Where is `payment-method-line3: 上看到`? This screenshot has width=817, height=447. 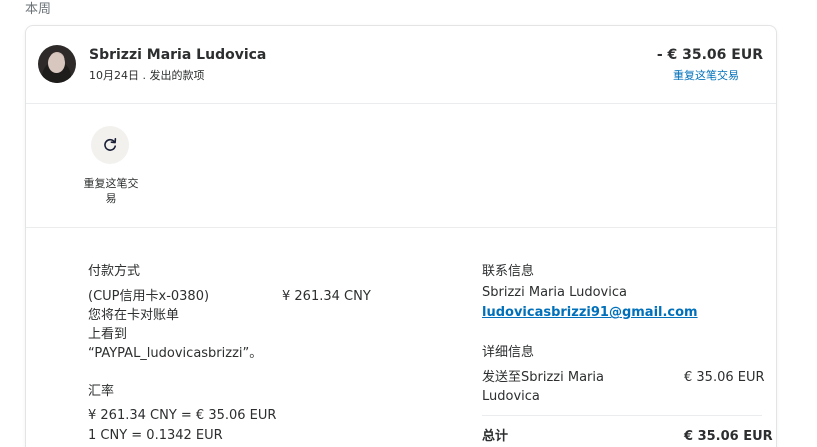
payment-method-line3: 上看到 is located at coordinates (108, 334).